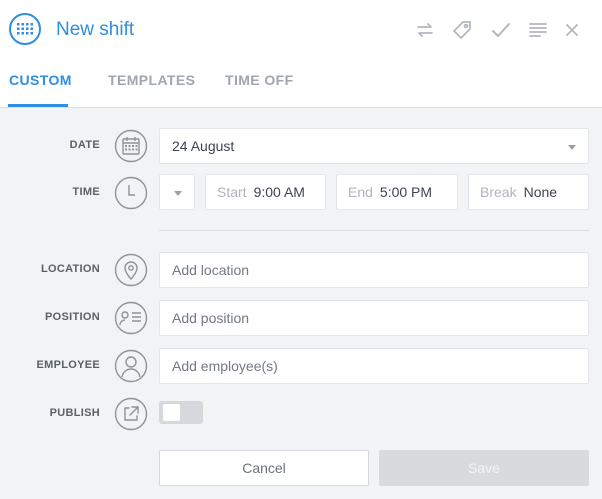  I want to click on time-preset-select, so click(177, 192).